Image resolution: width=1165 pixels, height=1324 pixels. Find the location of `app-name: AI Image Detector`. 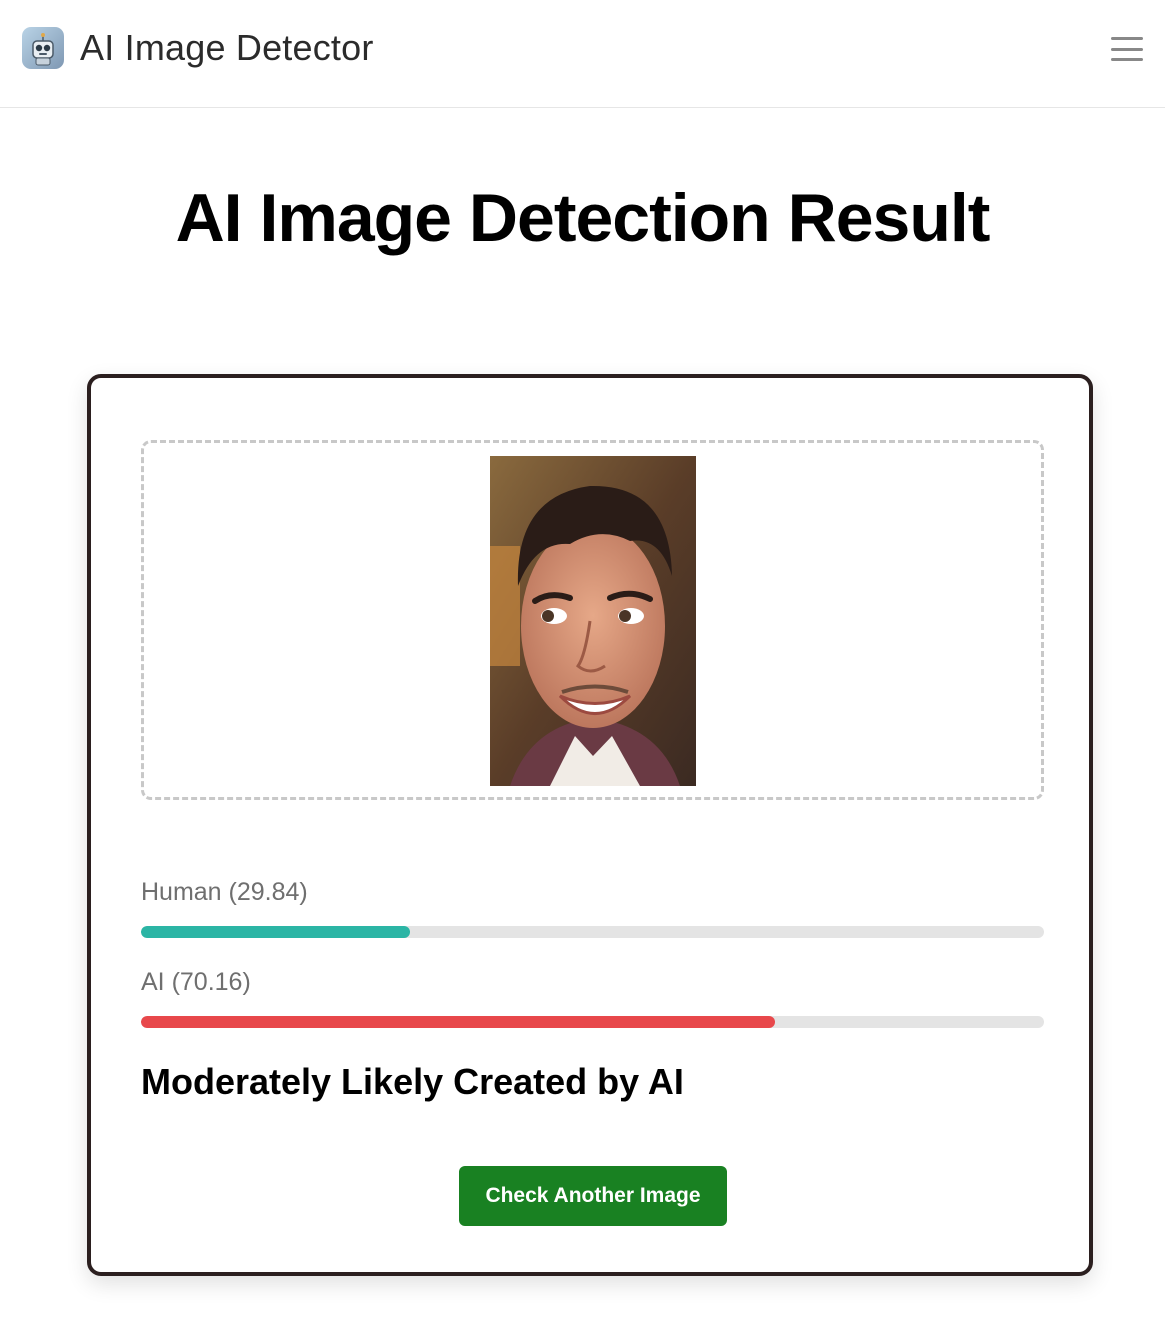

app-name: AI Image Detector is located at coordinates (227, 48).